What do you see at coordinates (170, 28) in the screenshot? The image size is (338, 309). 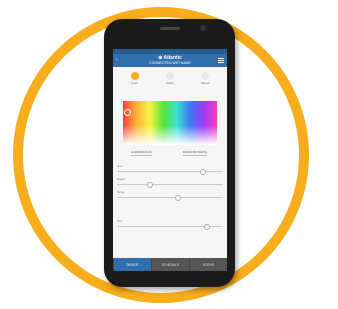 I see `speaker-grille` at bounding box center [170, 28].